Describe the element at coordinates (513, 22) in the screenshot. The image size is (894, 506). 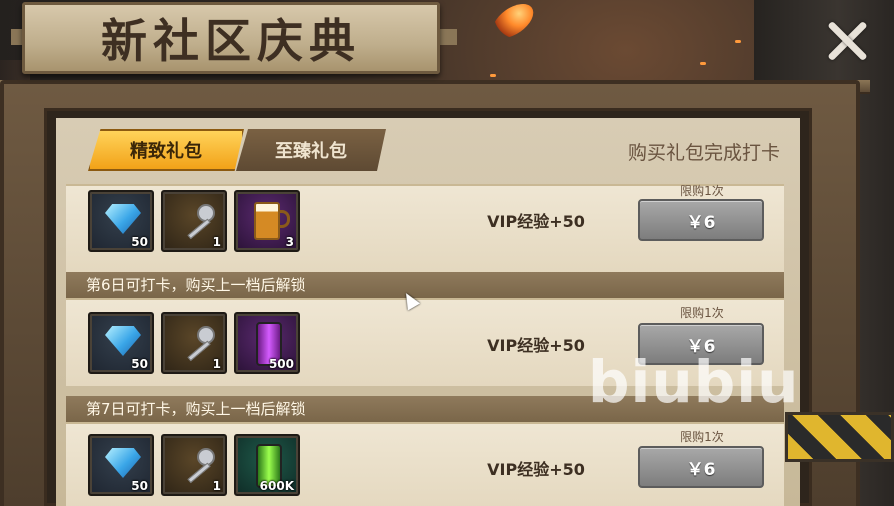
I see `fireball-decoration` at that location.